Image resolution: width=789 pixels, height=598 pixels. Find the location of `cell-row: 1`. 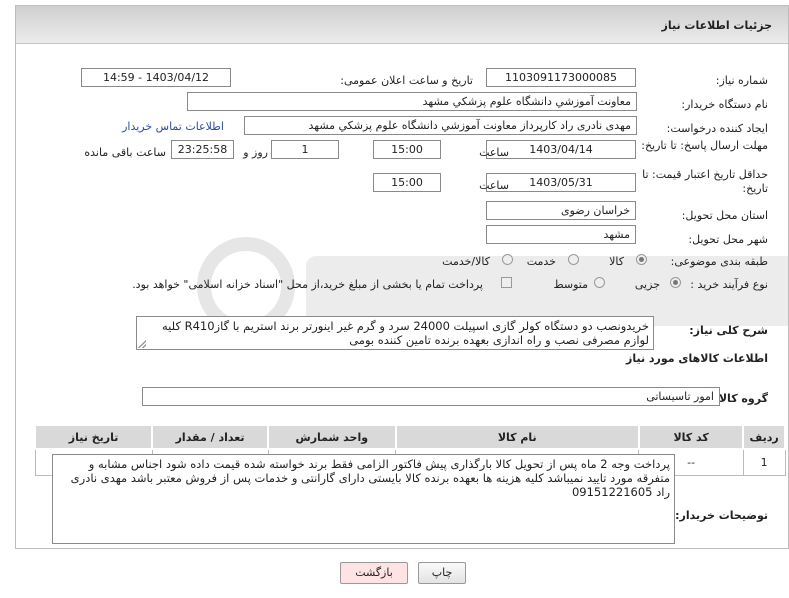

cell-row: 1 is located at coordinates (764, 462).